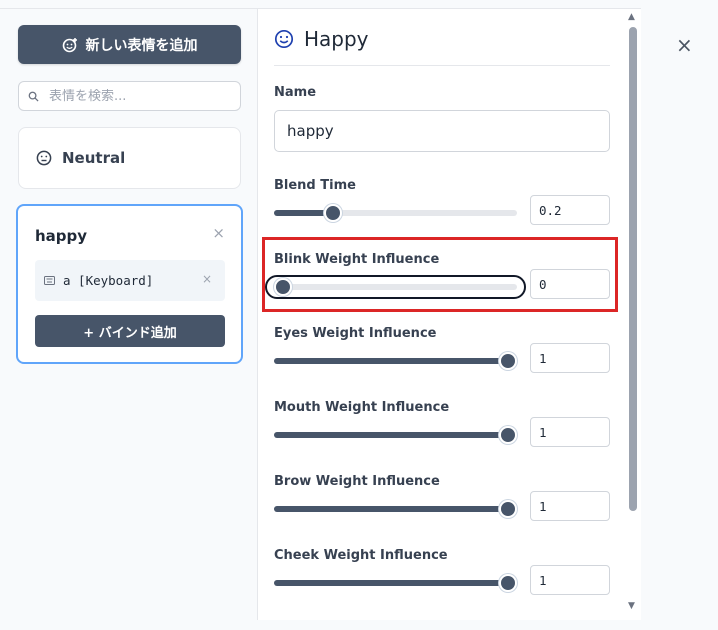  Describe the element at coordinates (442, 65) in the screenshot. I see `divider` at that location.